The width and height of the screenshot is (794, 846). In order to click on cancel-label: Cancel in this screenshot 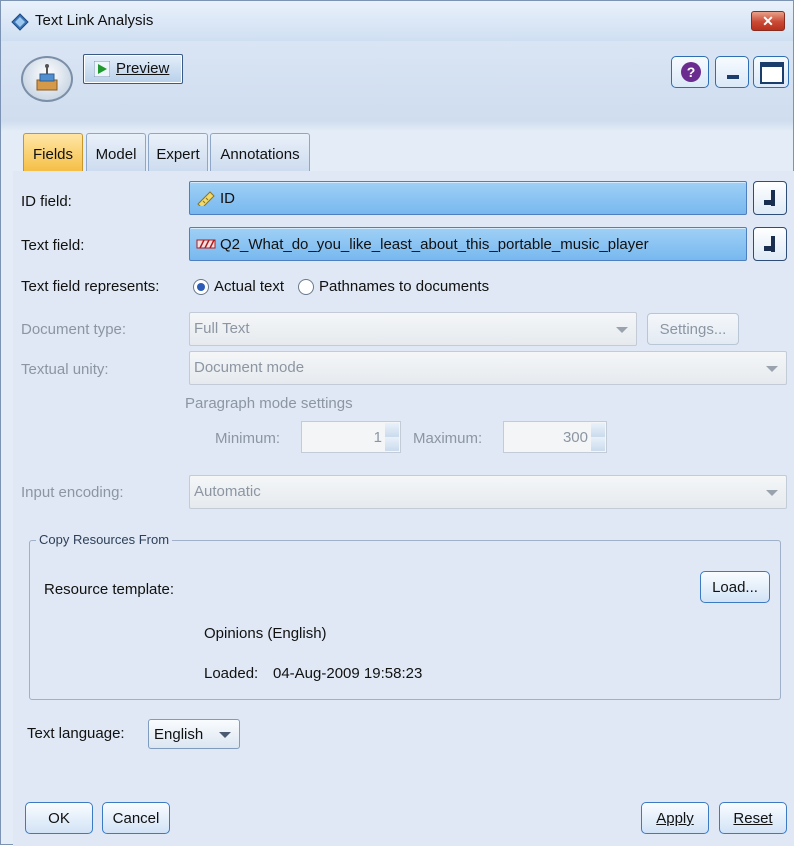, I will do `click(136, 818)`.